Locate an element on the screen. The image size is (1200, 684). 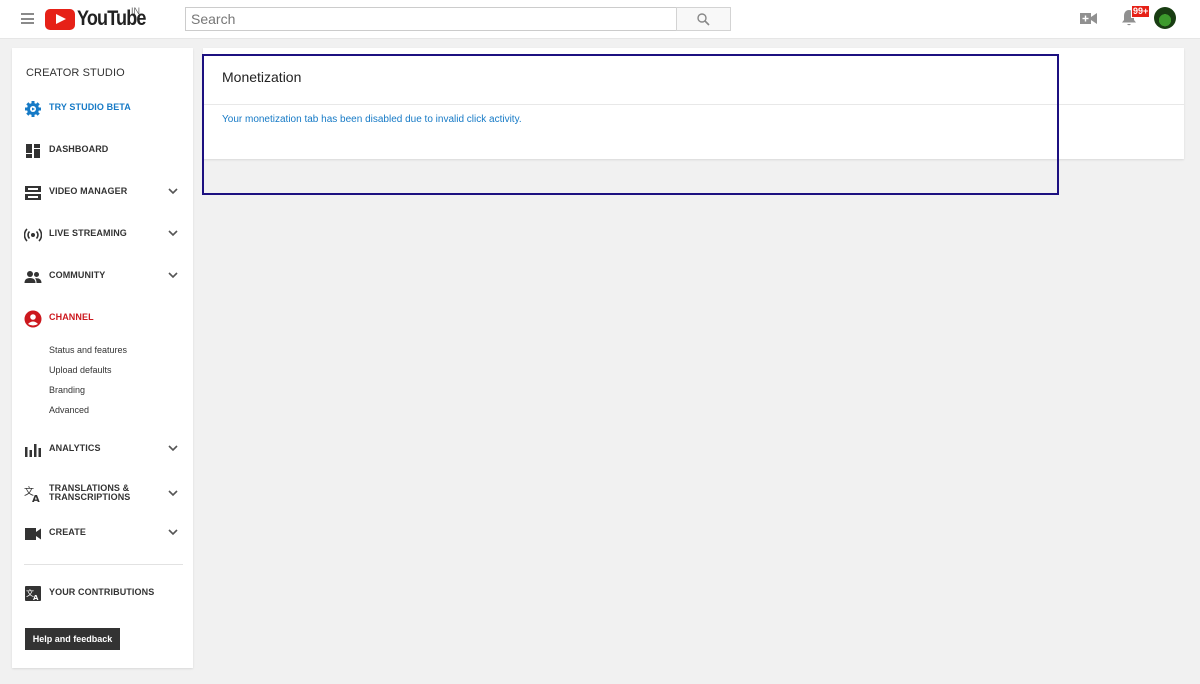
analytics-icon is located at coordinates (33, 450).